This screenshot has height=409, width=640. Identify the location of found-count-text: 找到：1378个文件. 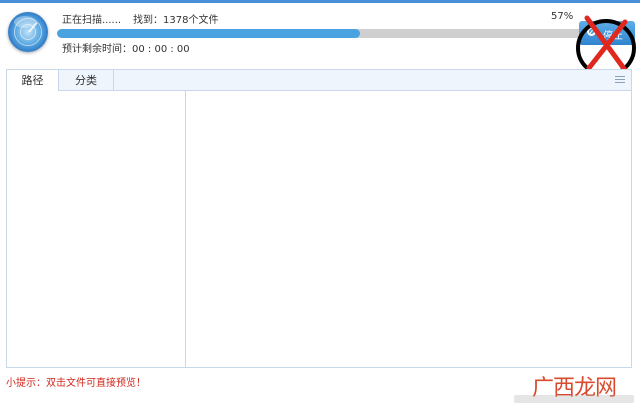
(176, 20).